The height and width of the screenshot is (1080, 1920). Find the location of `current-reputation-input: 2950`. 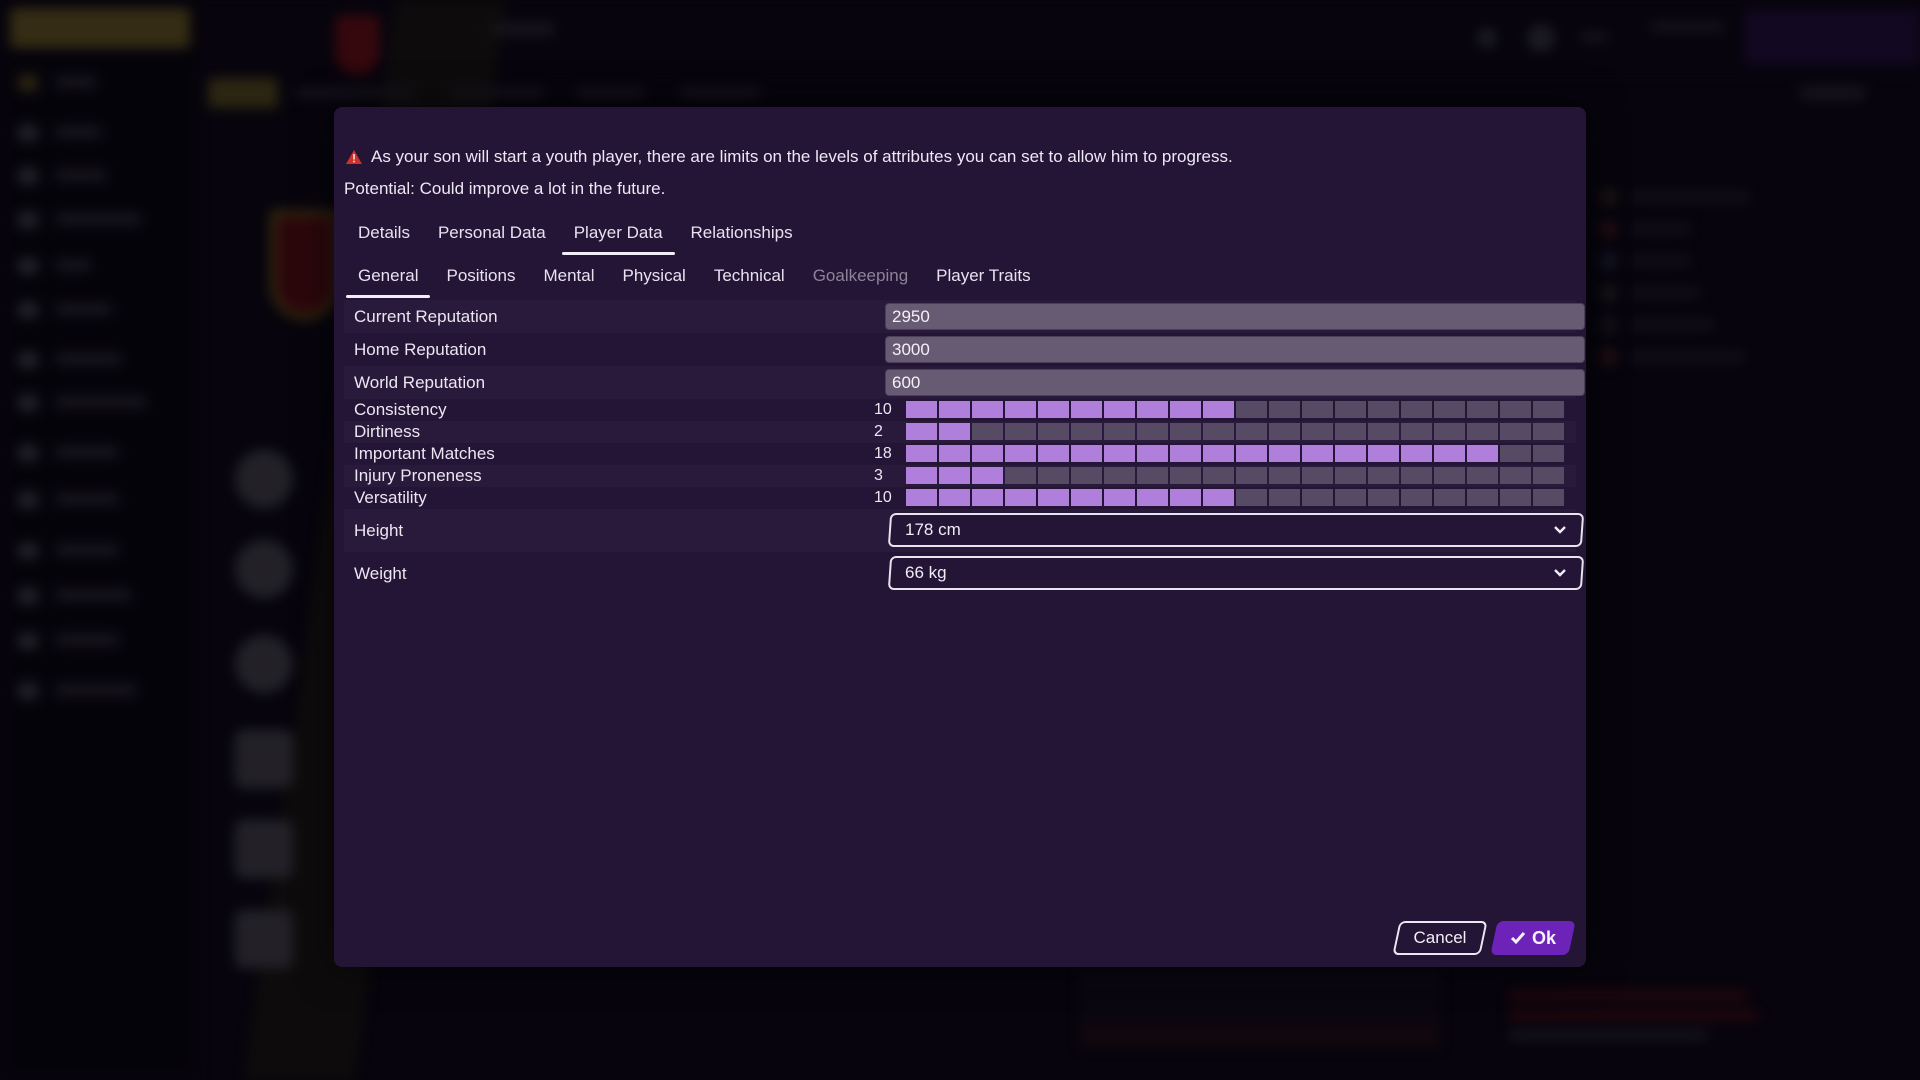

current-reputation-input: 2950 is located at coordinates (1235, 316).